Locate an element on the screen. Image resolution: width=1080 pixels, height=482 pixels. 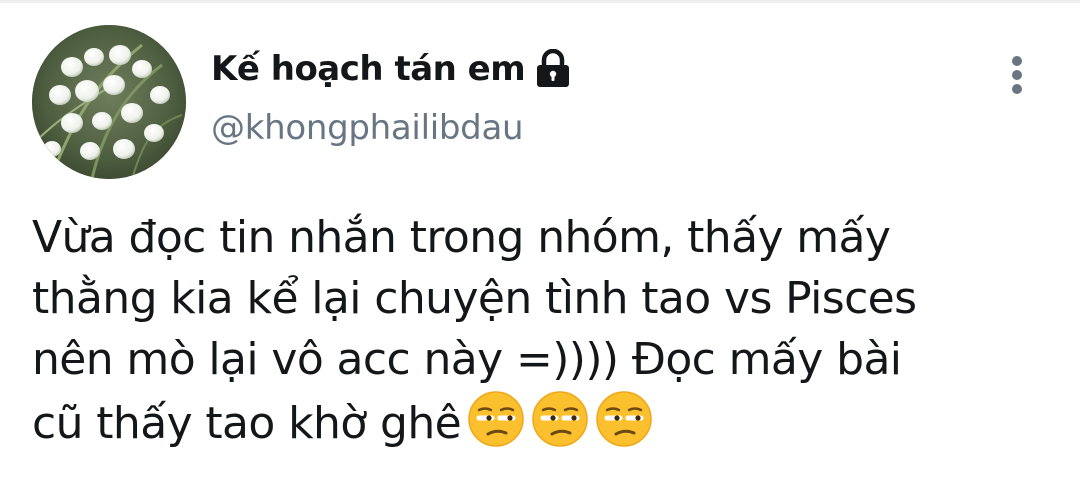
lock-icon is located at coordinates (553, 68).